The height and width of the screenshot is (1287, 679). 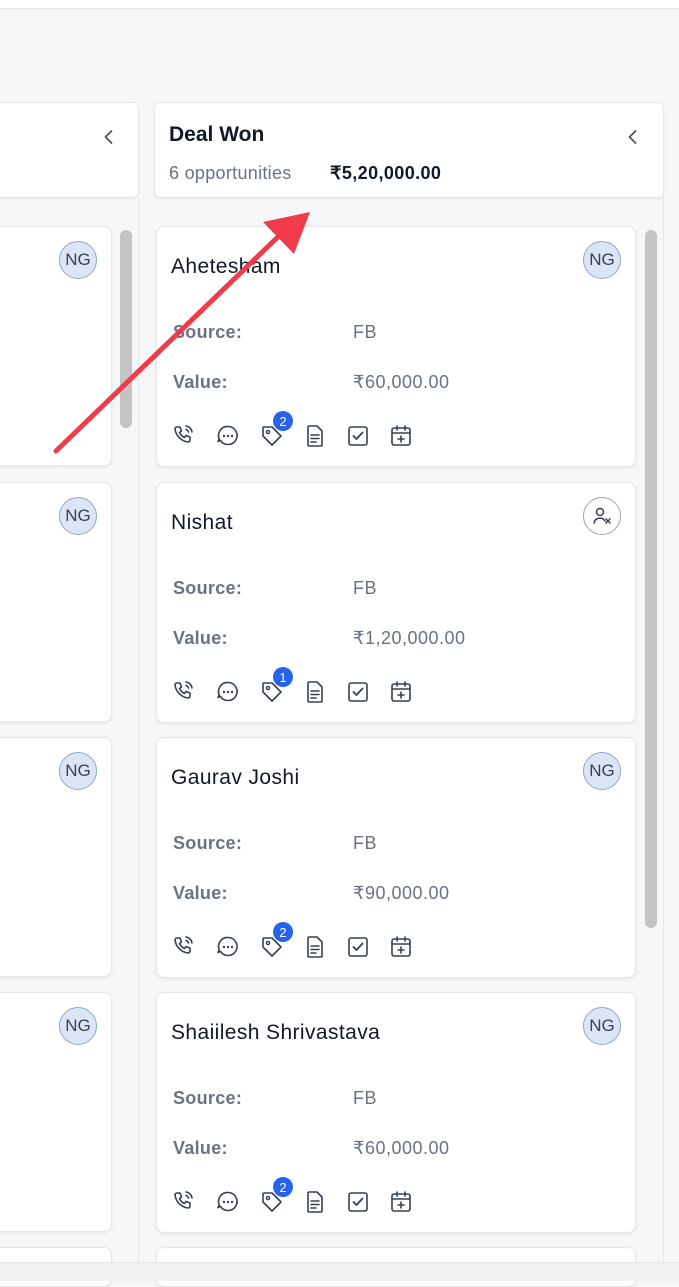 I want to click on bottom-bar, so click(x=339, y=1271).